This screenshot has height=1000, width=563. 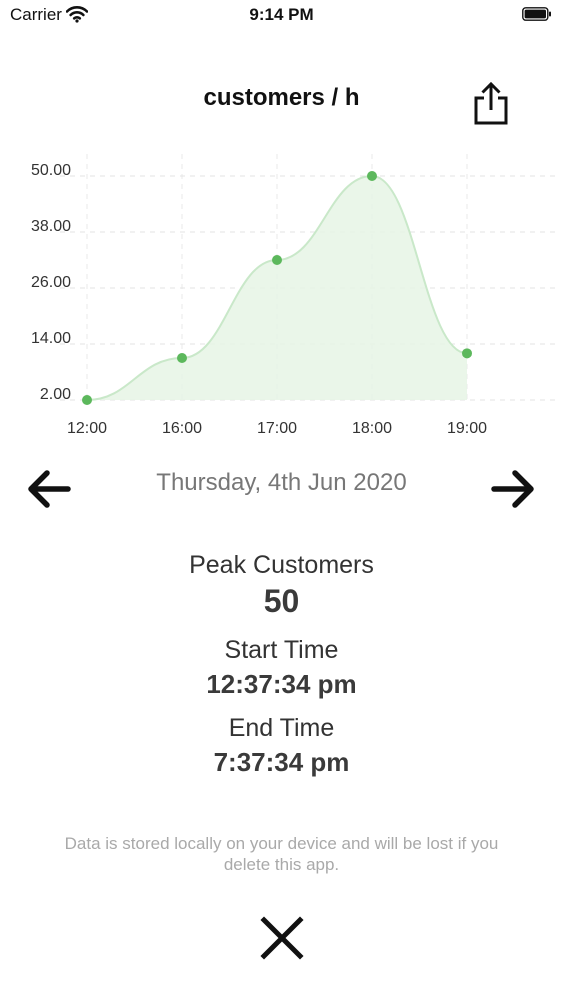 I want to click on close-button, so click(x=282, y=938).